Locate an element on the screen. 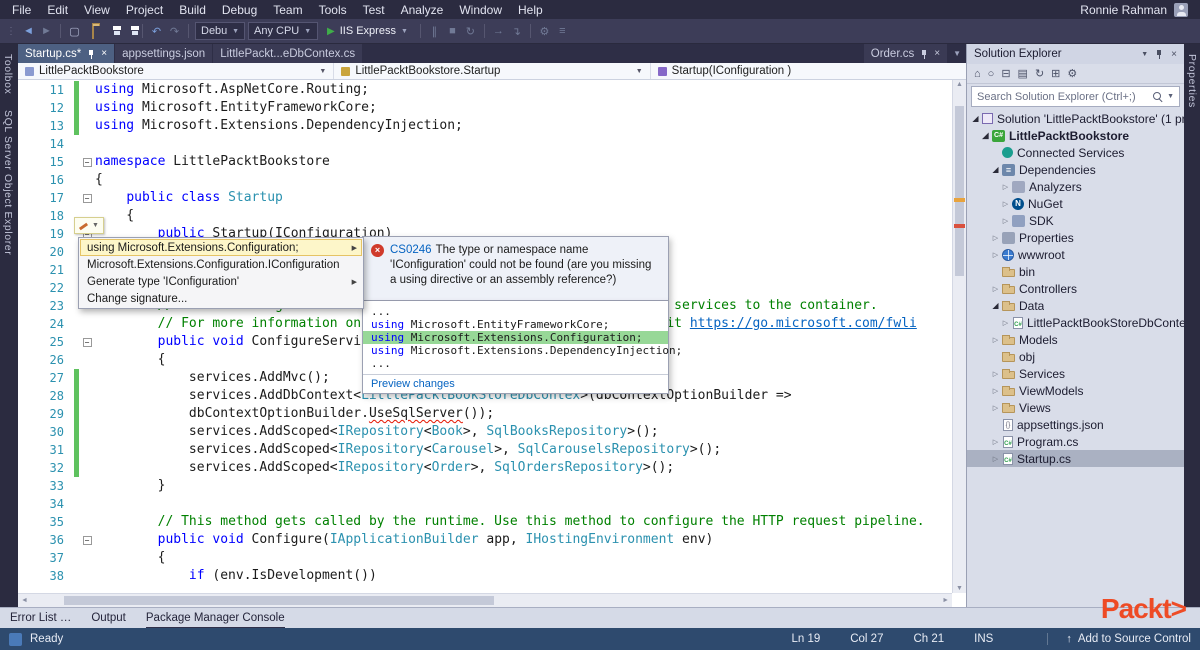  code-line-34: 34 is located at coordinates (485, 504).